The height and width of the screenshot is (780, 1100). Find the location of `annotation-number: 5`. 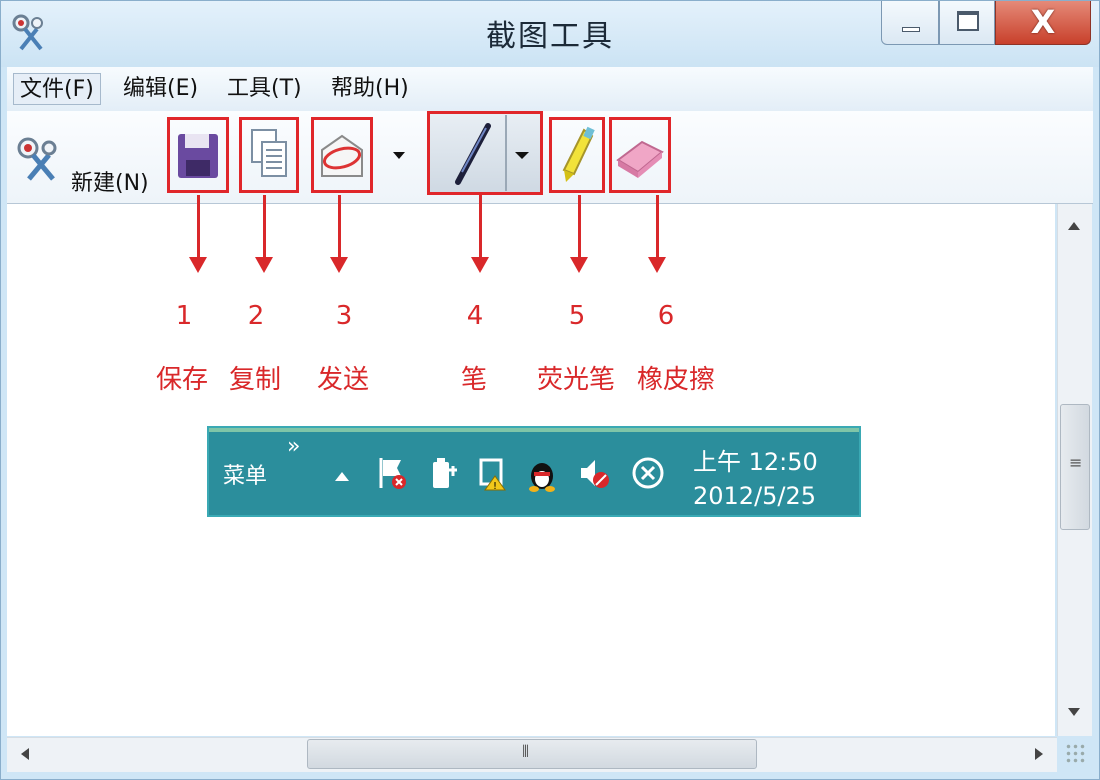

annotation-number: 5 is located at coordinates (577, 316).